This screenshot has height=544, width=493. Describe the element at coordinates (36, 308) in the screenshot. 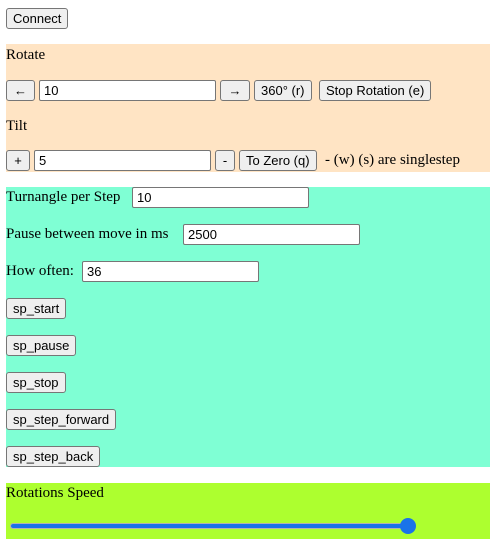

I see `sp-start-button: sp_start` at that location.